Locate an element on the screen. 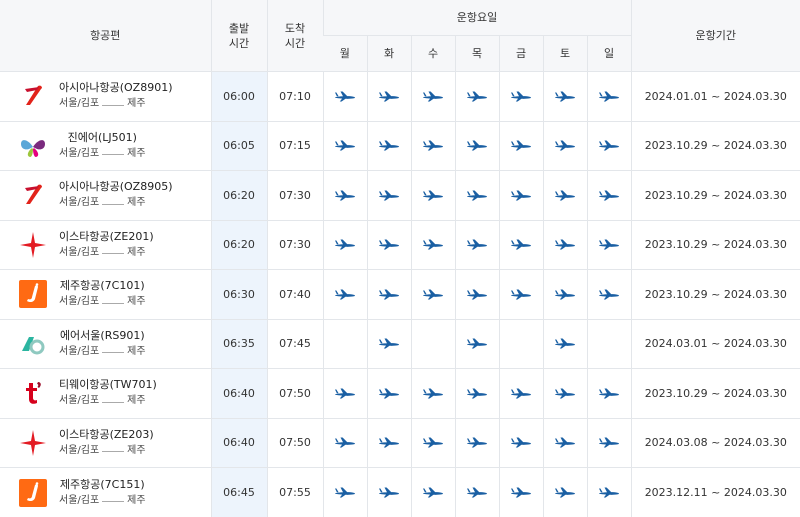  day-cell-tue is located at coordinates (388, 294).